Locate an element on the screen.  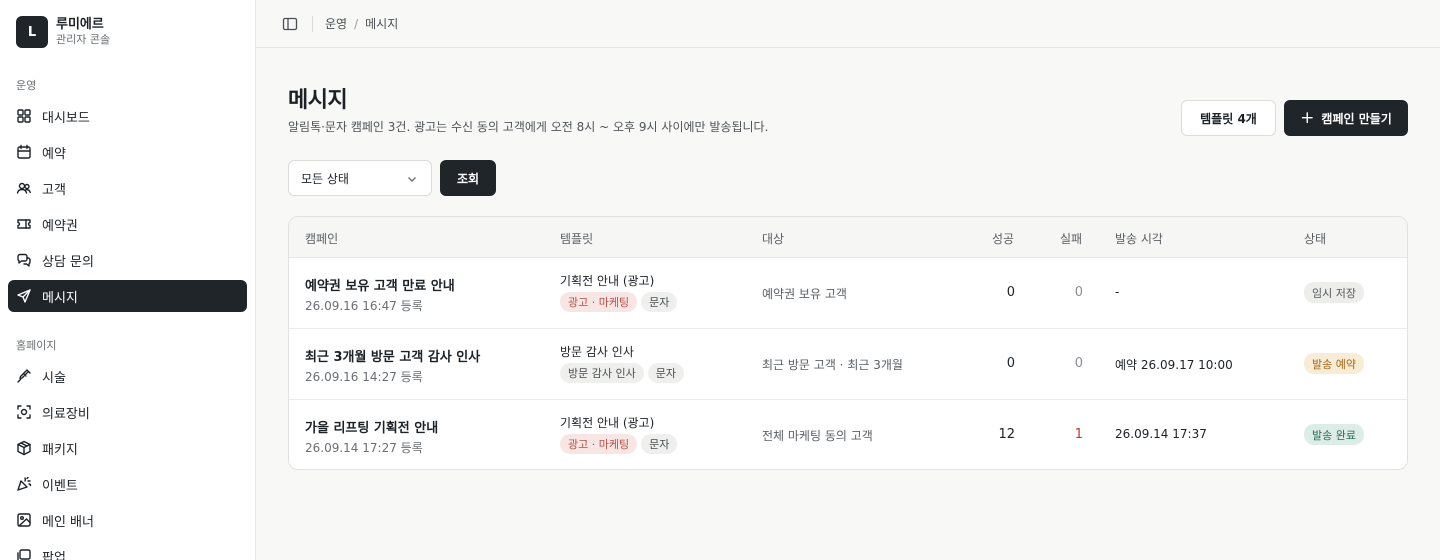
chevron-down-icon is located at coordinates (412, 178).